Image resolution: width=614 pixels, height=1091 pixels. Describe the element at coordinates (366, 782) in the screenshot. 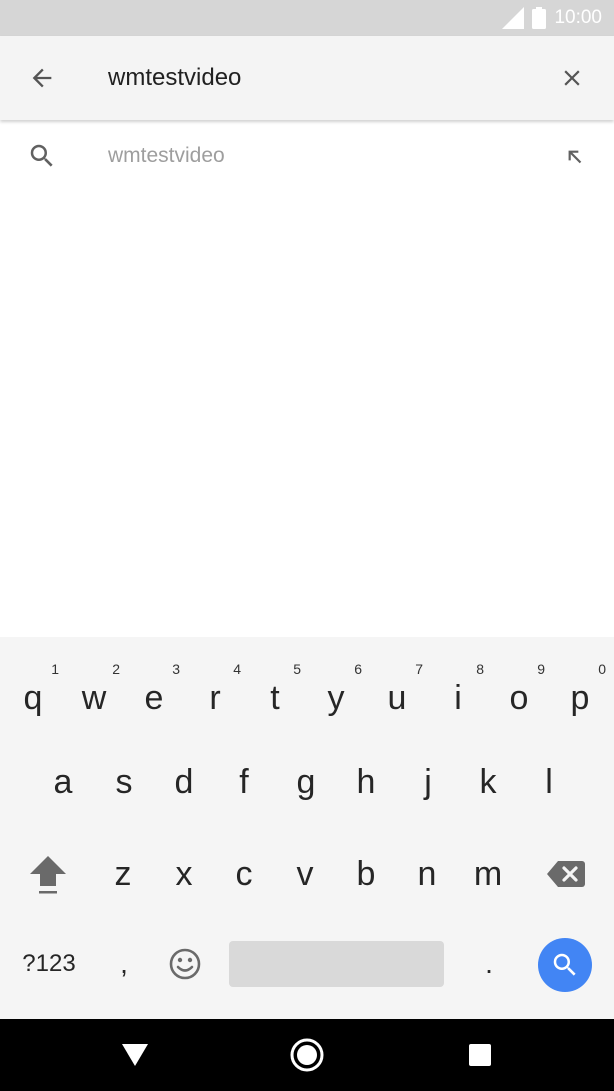

I see `key-h: h` at that location.